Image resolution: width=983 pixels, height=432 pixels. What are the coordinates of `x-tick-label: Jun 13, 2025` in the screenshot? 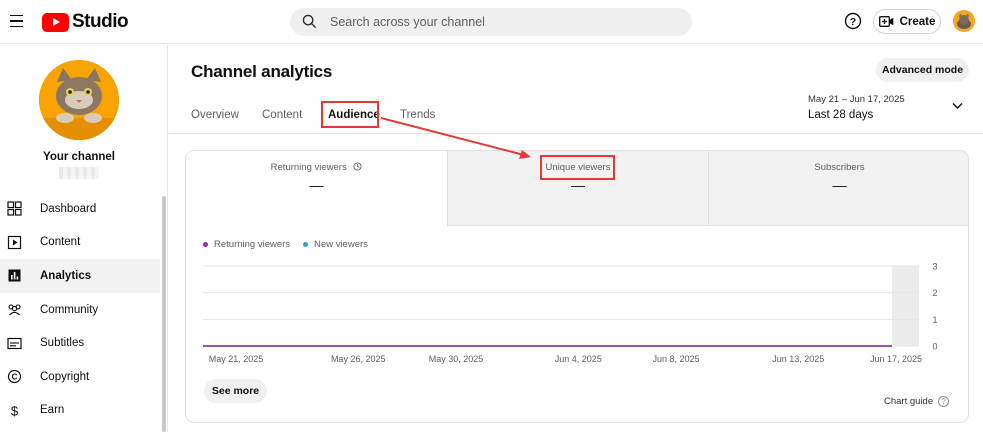 It's located at (798, 359).